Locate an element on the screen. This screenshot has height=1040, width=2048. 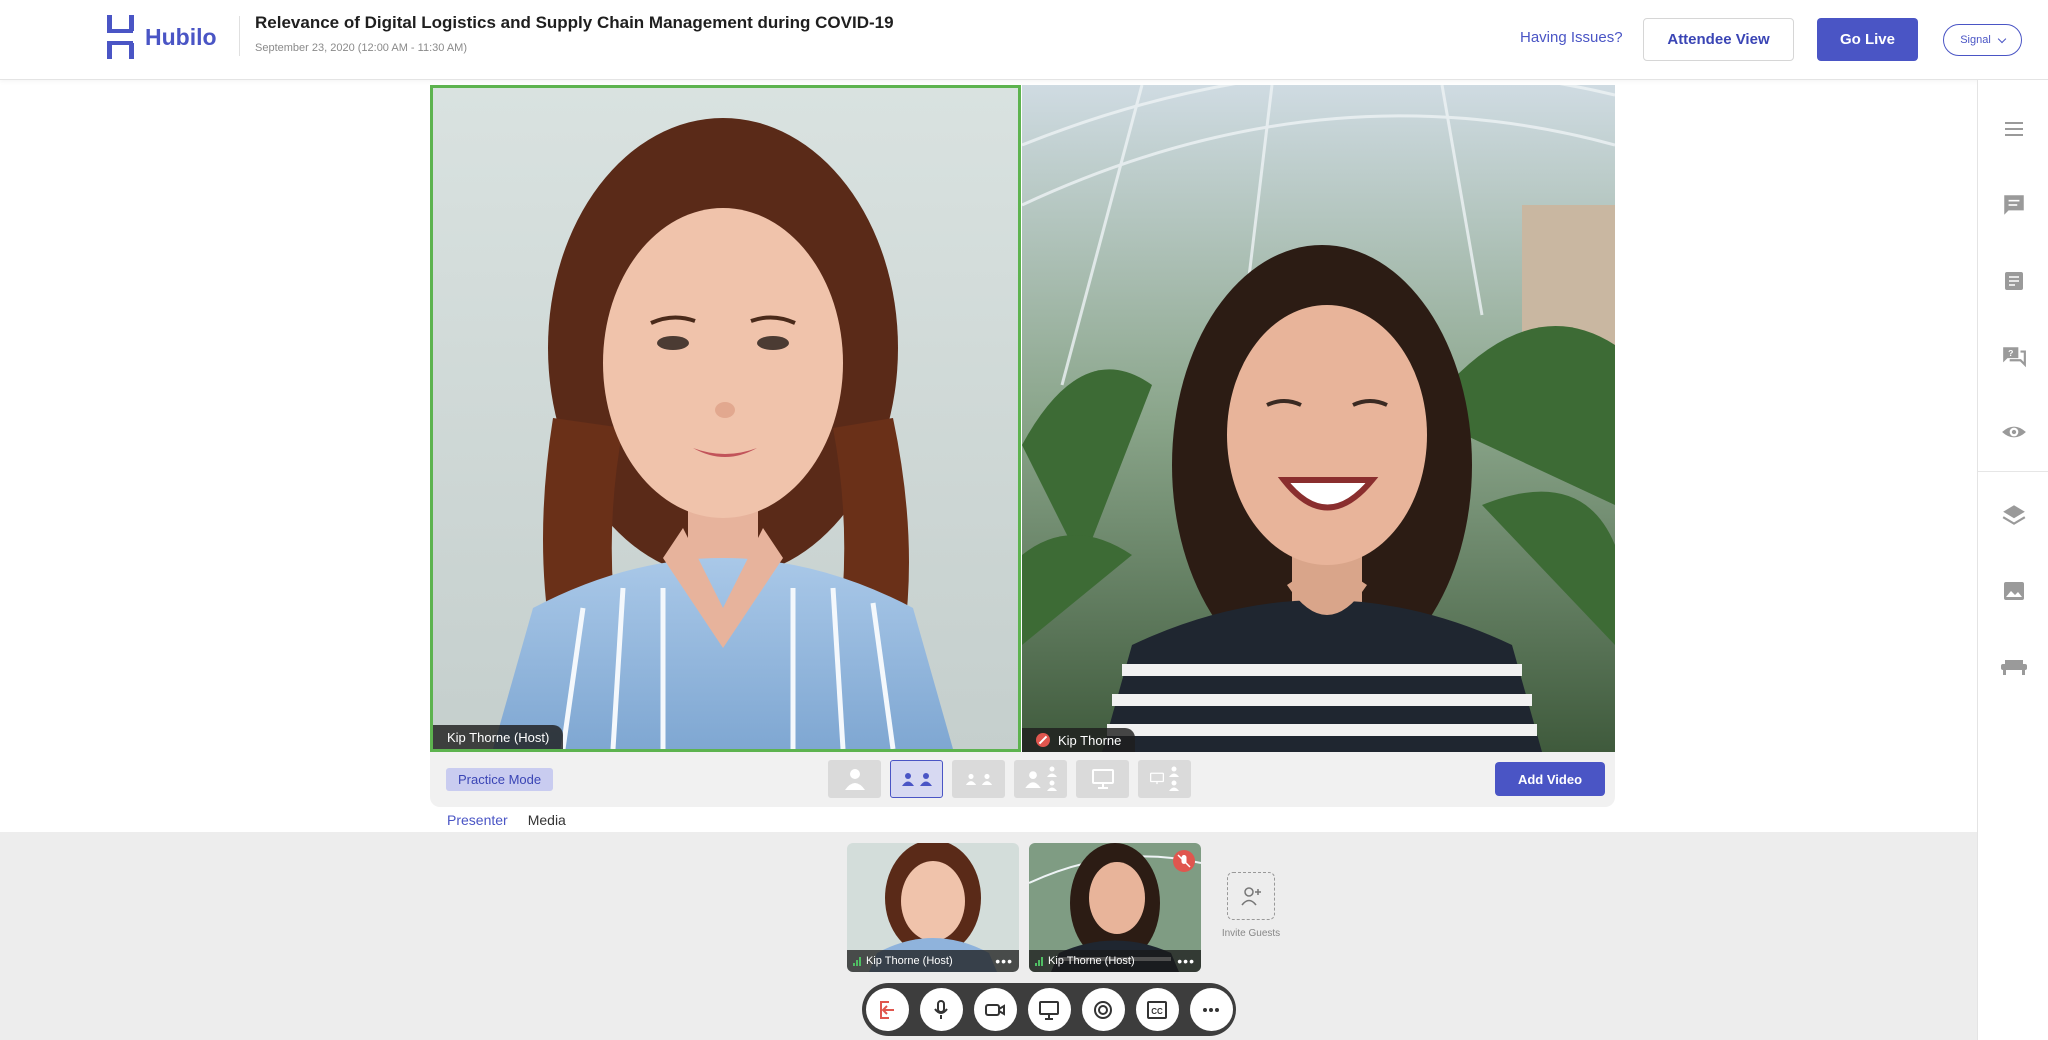
closed-captions-button: CC is located at coordinates (1157, 1009).